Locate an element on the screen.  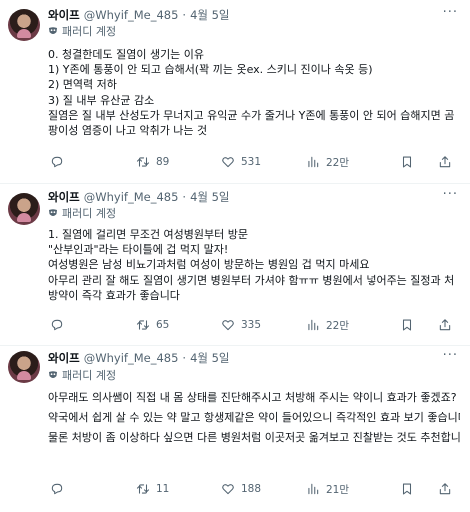
views-count: 21만 is located at coordinates (338, 489).